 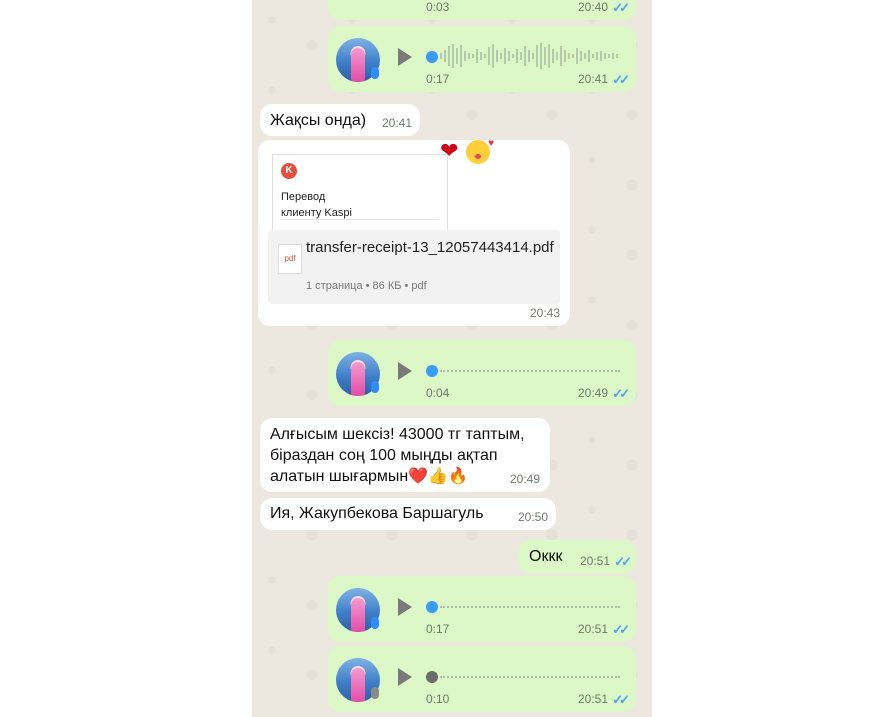 What do you see at coordinates (532, 517) in the screenshot?
I see `message-time: 20:50` at bounding box center [532, 517].